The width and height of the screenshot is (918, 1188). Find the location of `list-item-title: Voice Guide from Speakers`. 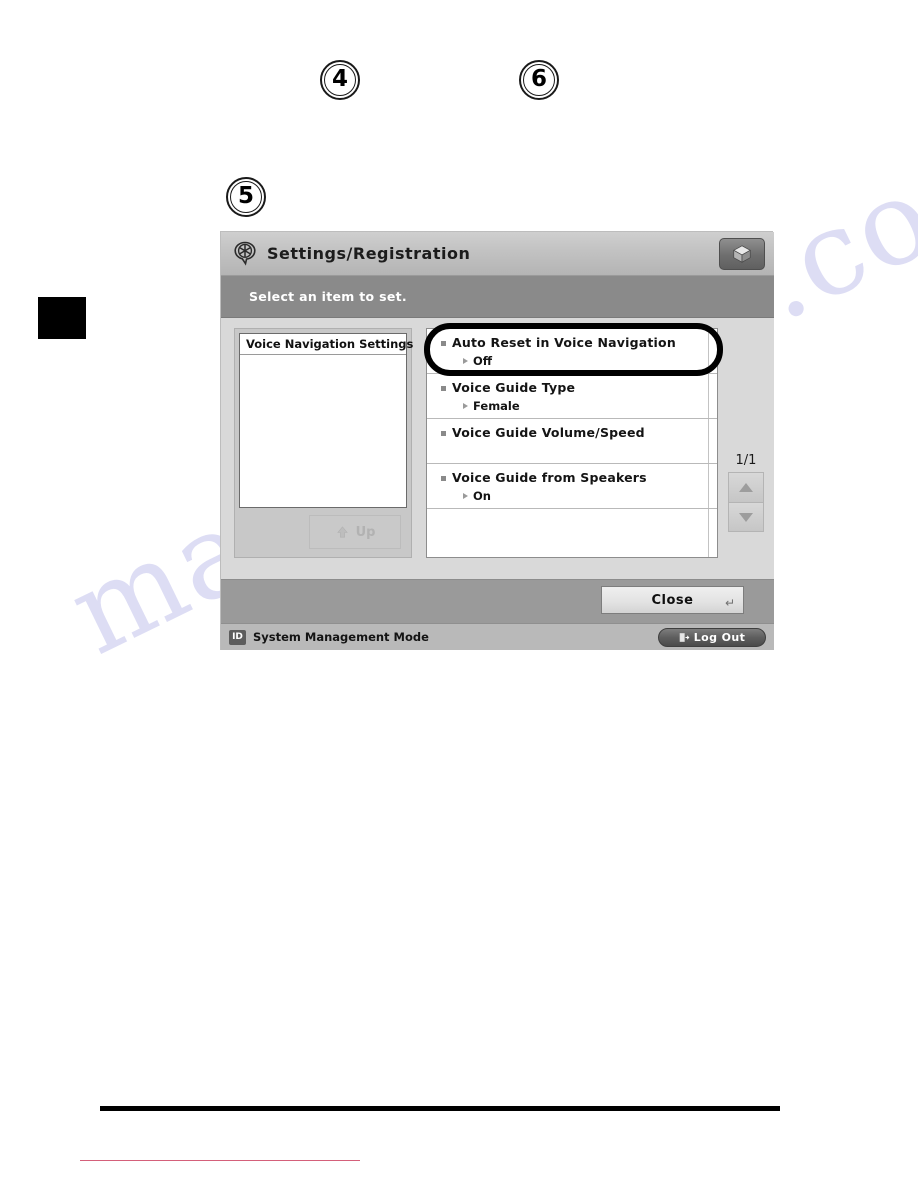

list-item-title: Voice Guide from Speakers is located at coordinates (549, 477).